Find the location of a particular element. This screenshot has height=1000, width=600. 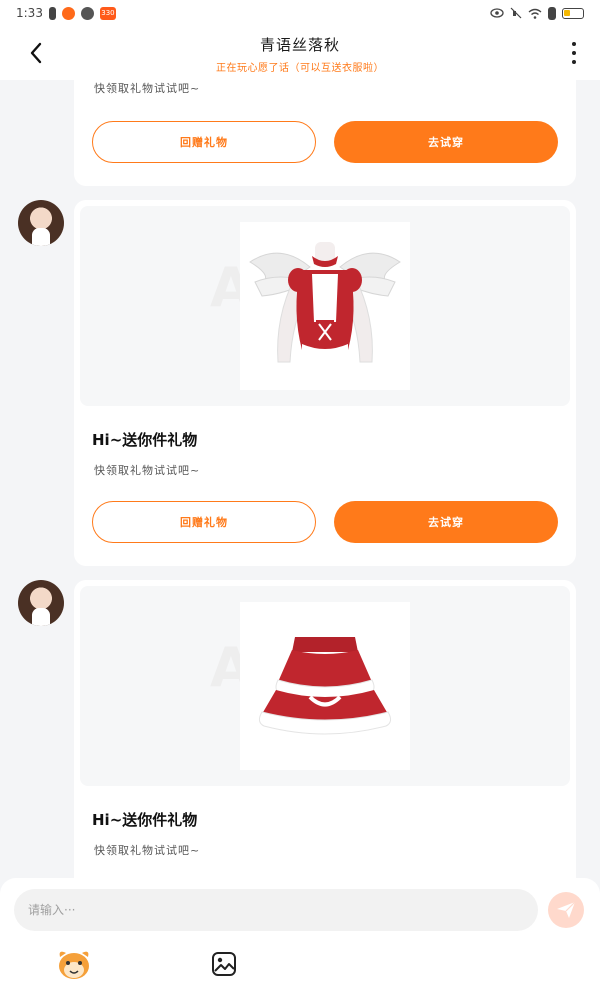

chevron-left-icon is located at coordinates (36, 53).